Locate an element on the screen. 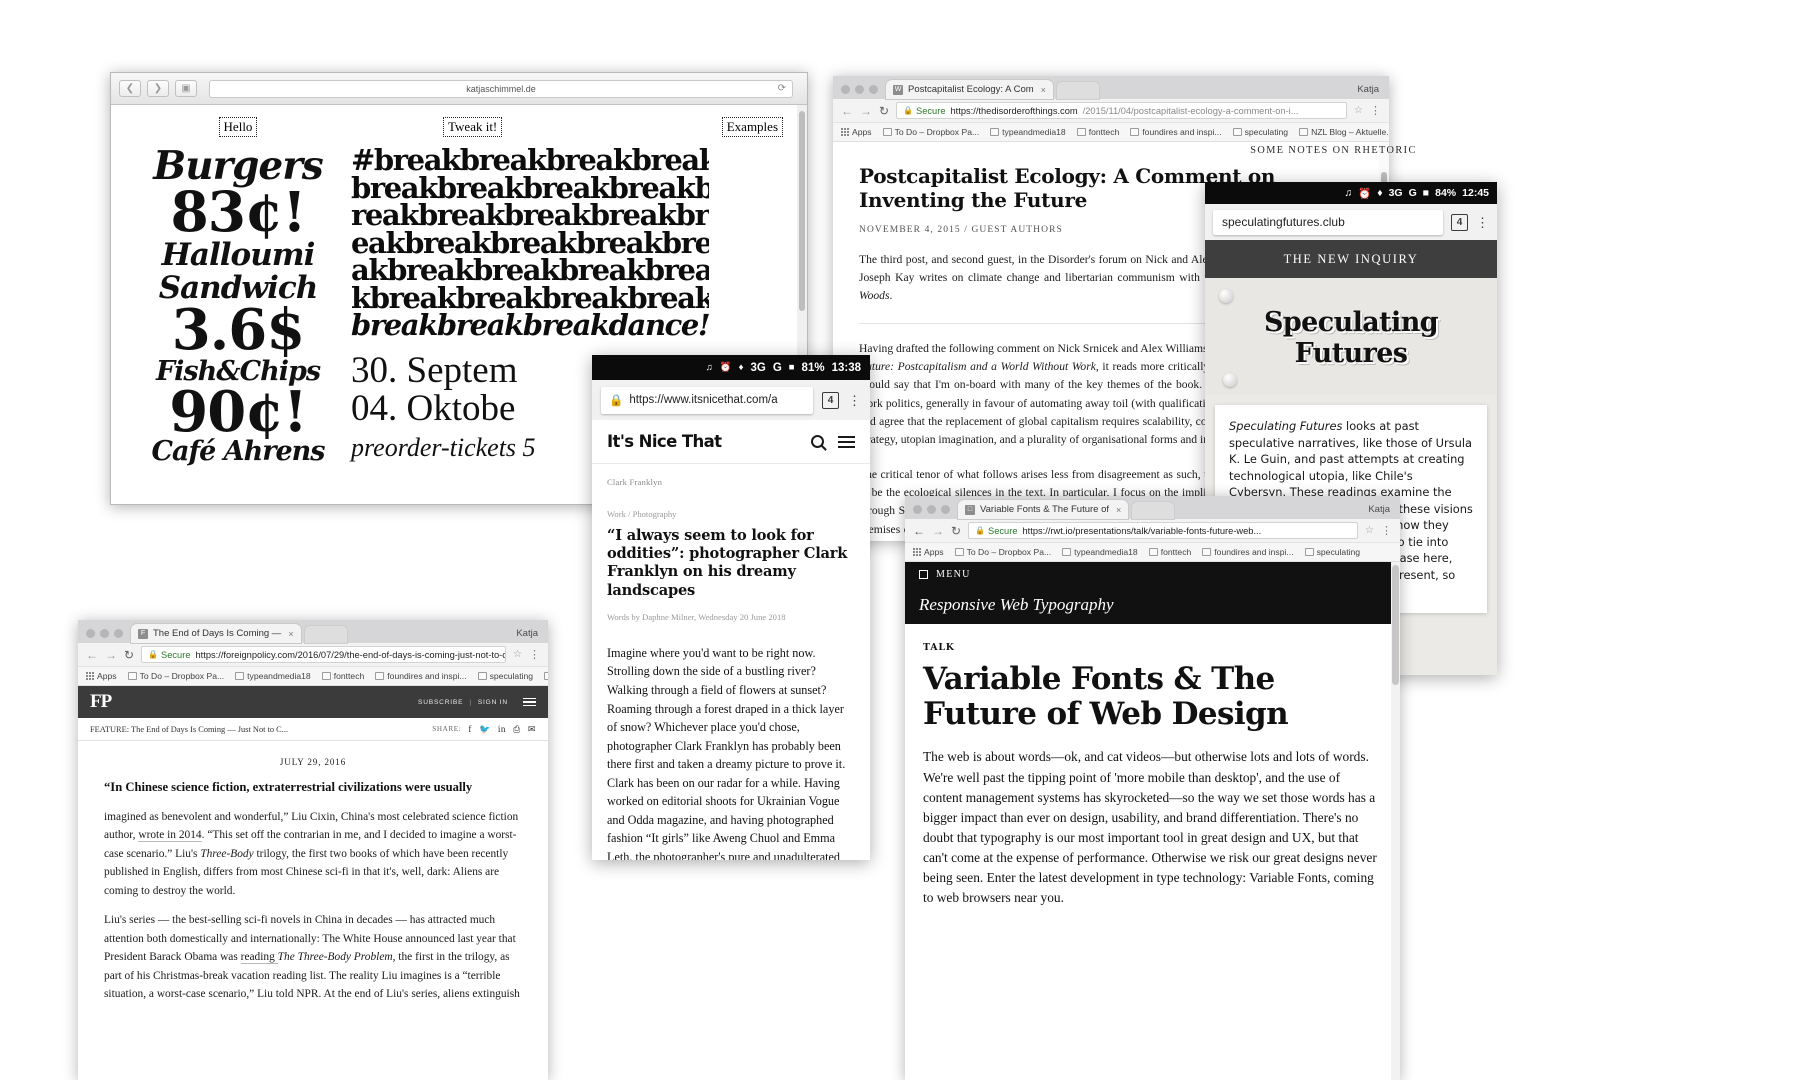 This screenshot has height=1080, width=1800. tag-tweak: Tweak it! is located at coordinates (473, 127).